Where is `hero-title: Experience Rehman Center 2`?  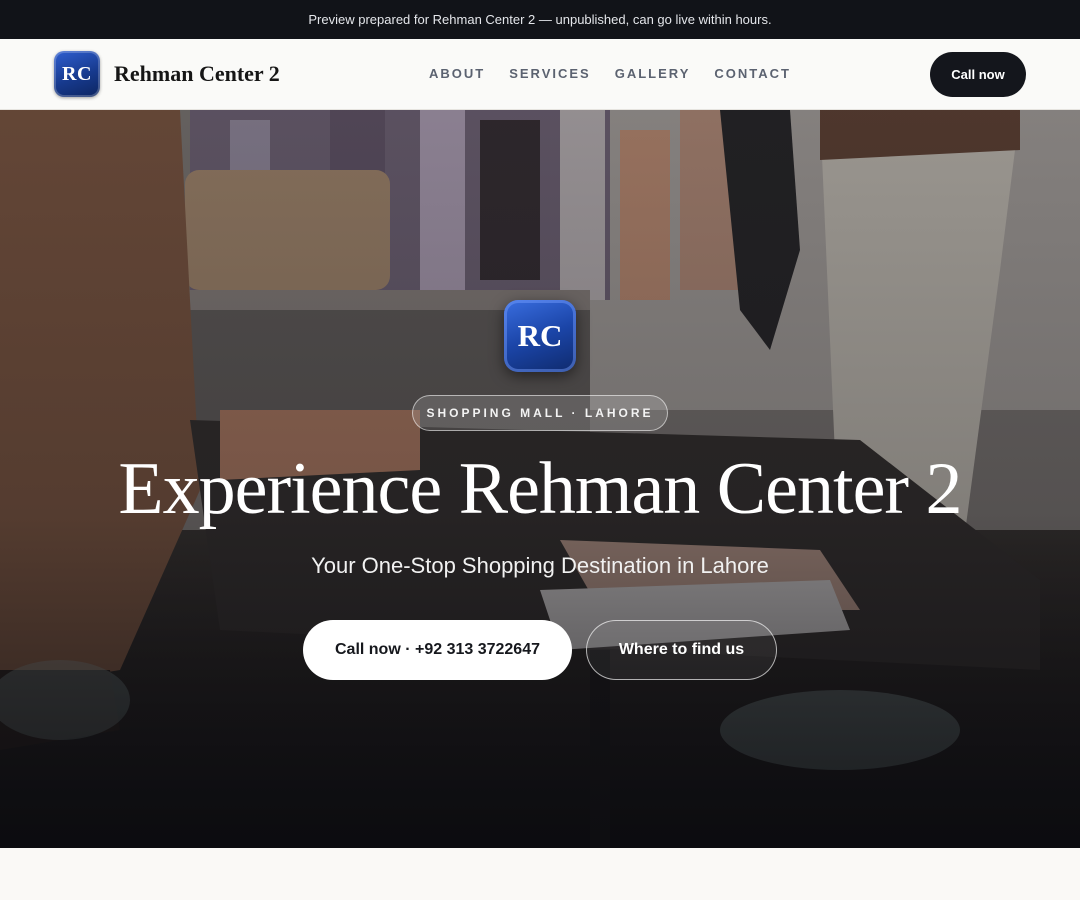
hero-title: Experience Rehman Center 2 is located at coordinates (540, 489).